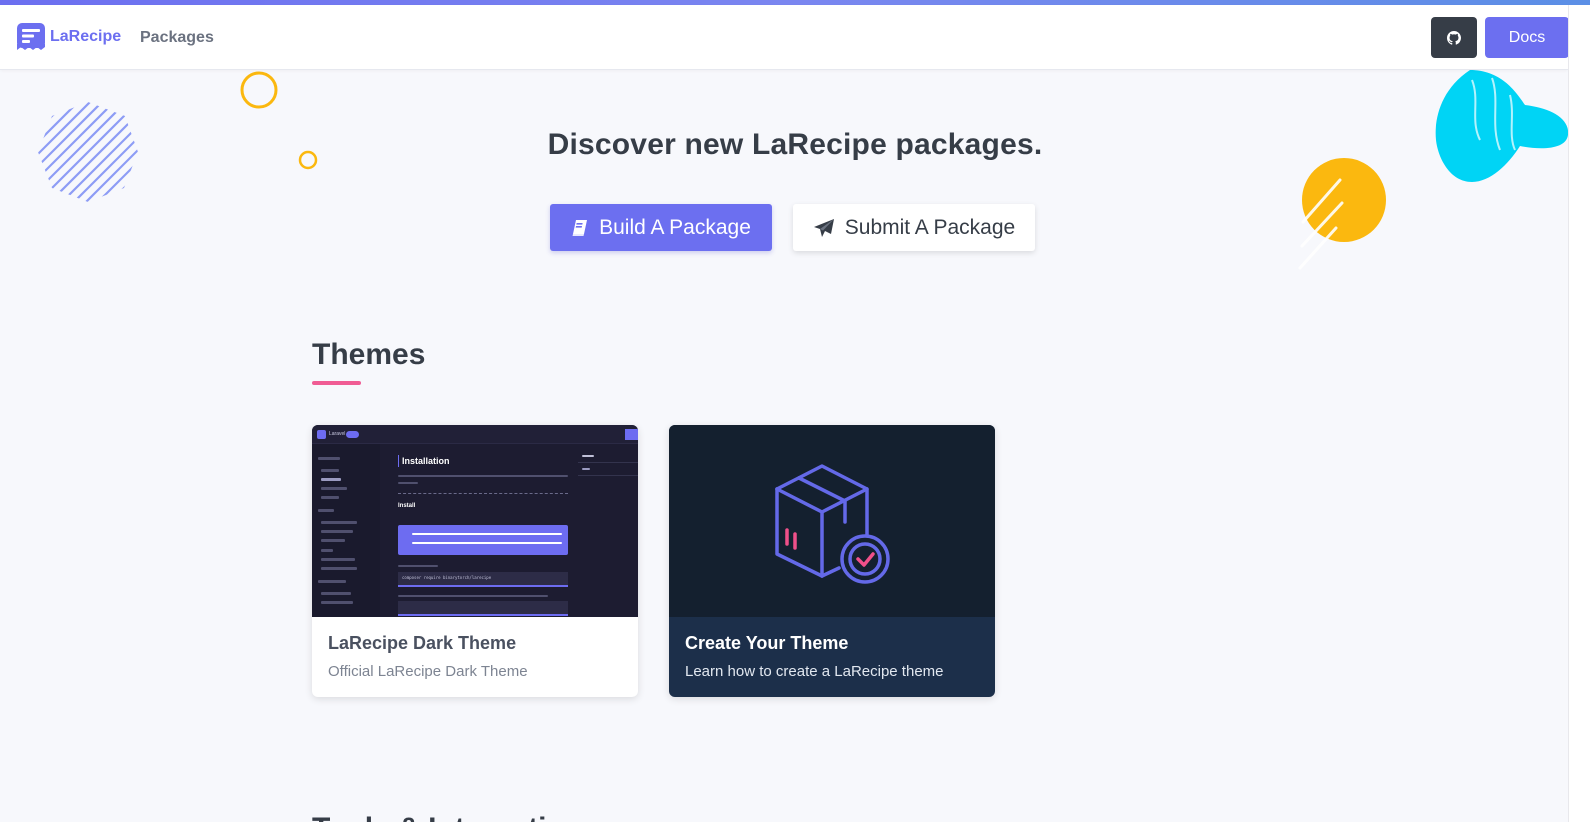 Image resolution: width=1590 pixels, height=822 pixels. I want to click on brand: LaRecipe, so click(68, 37).